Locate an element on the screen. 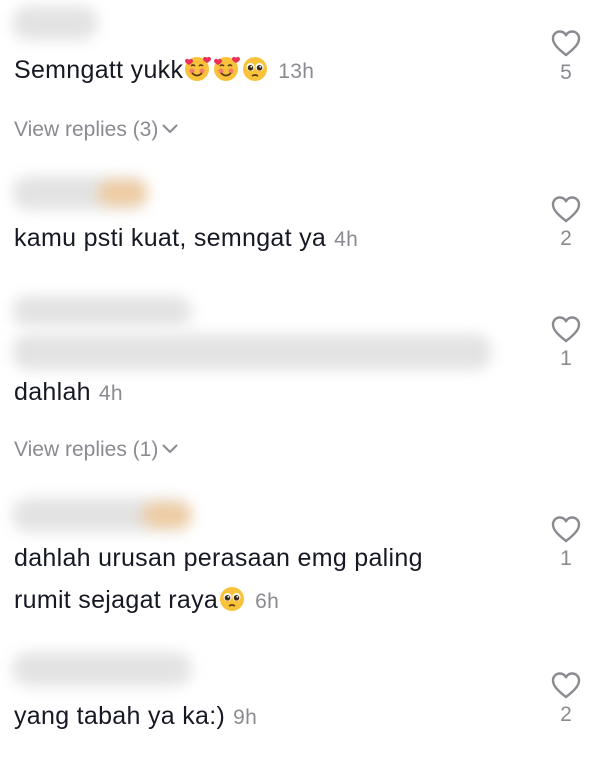  comment-timestamp: 13h is located at coordinates (296, 71).